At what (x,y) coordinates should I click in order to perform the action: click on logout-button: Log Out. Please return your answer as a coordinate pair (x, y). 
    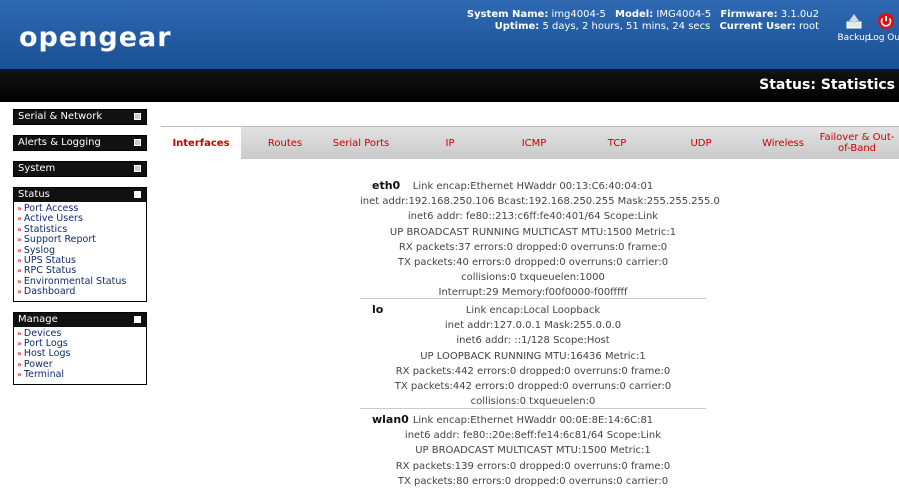
    Looking at the image, I should click on (883, 27).